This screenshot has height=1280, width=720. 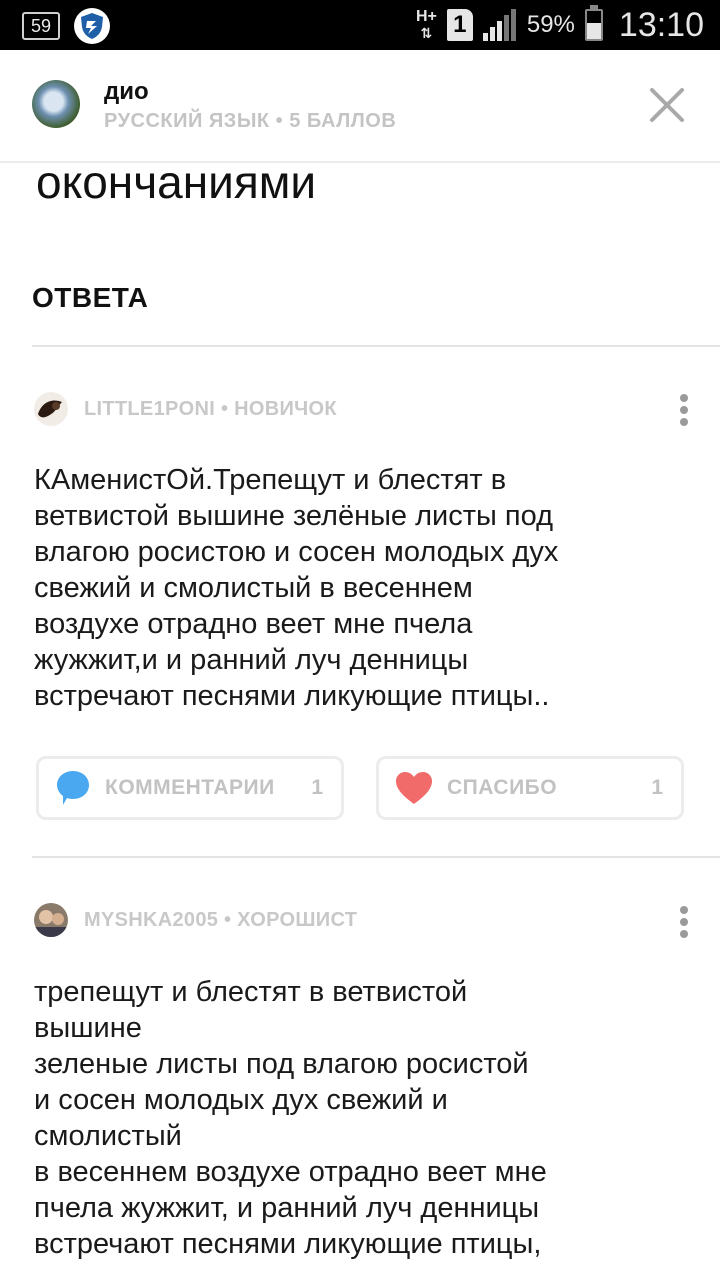 What do you see at coordinates (360, 106) in the screenshot?
I see `question-header: дио РУССКИЙ ЯЗЫК • 5 БАЛЛОВ` at bounding box center [360, 106].